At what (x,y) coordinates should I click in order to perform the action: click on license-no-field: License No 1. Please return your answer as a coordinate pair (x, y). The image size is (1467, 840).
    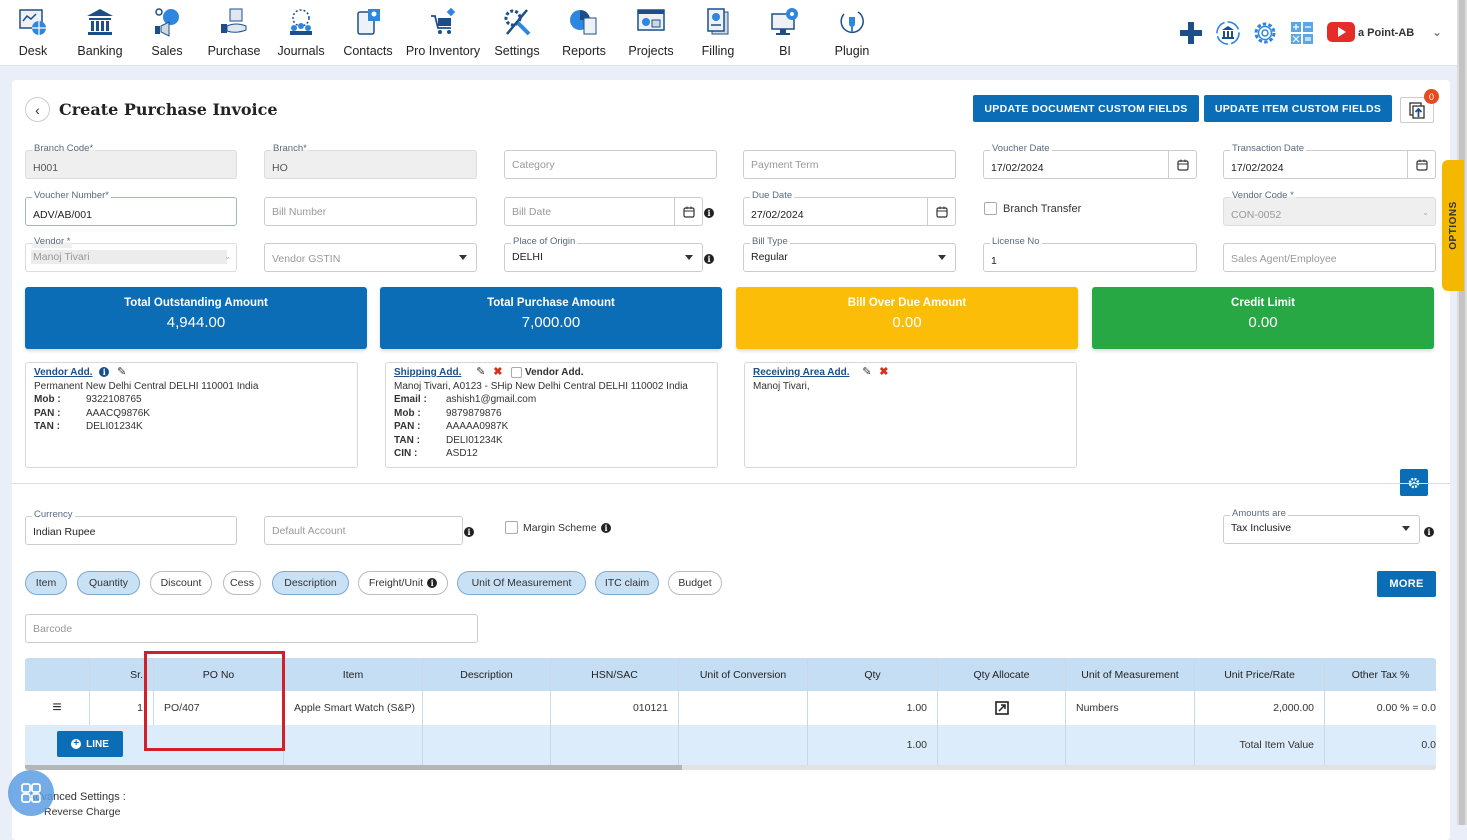
    Looking at the image, I should click on (1090, 254).